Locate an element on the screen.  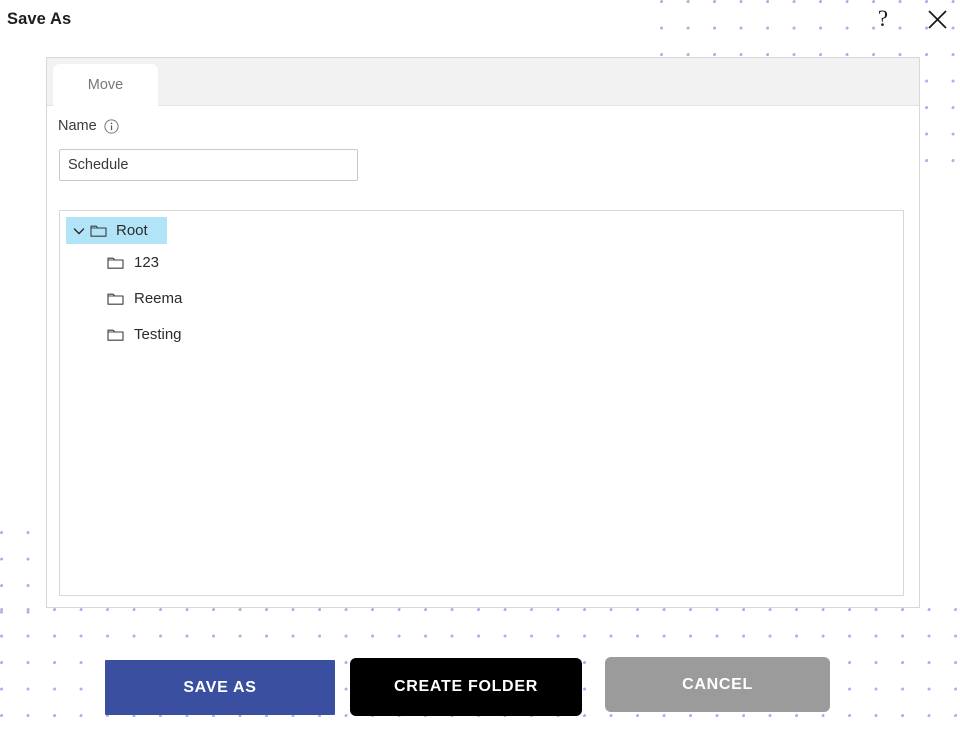
name-label-row: Name is located at coordinates (88, 126).